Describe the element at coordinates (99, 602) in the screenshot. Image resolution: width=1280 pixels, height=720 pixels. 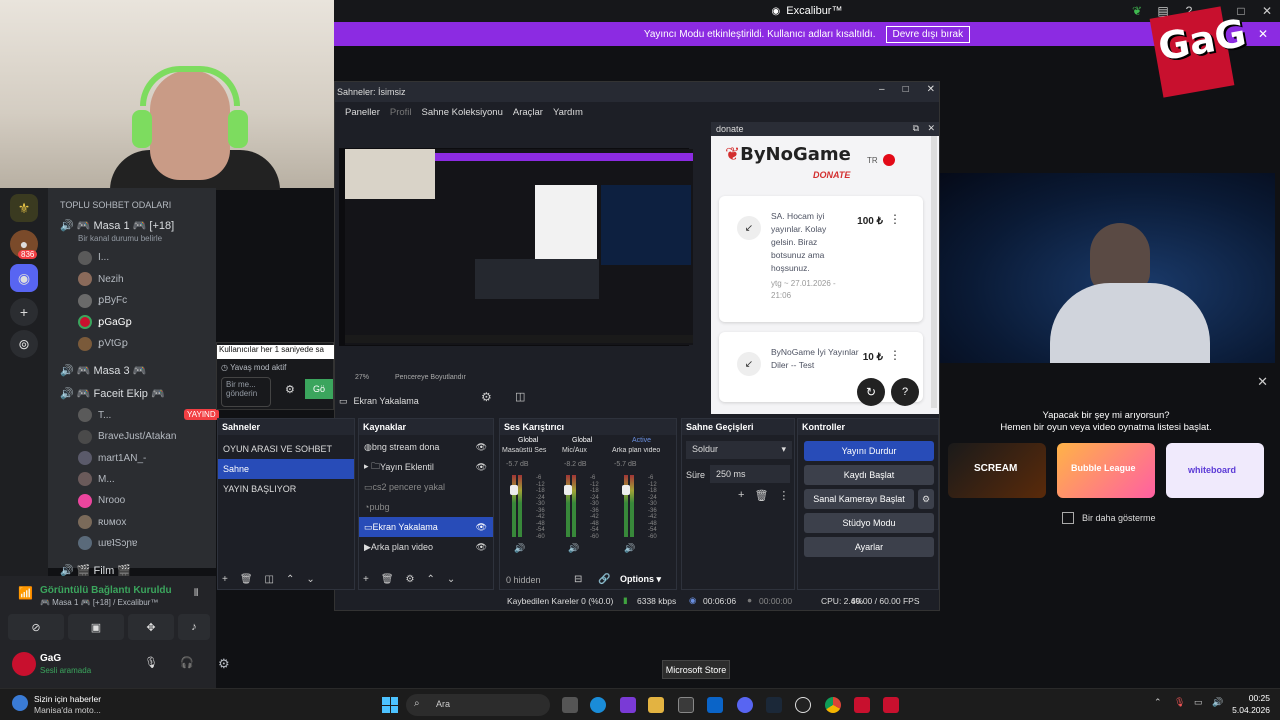
I see `voice-channel-path: 🎮 Masa 1 🎮 [+18] / Excalibur™` at that location.